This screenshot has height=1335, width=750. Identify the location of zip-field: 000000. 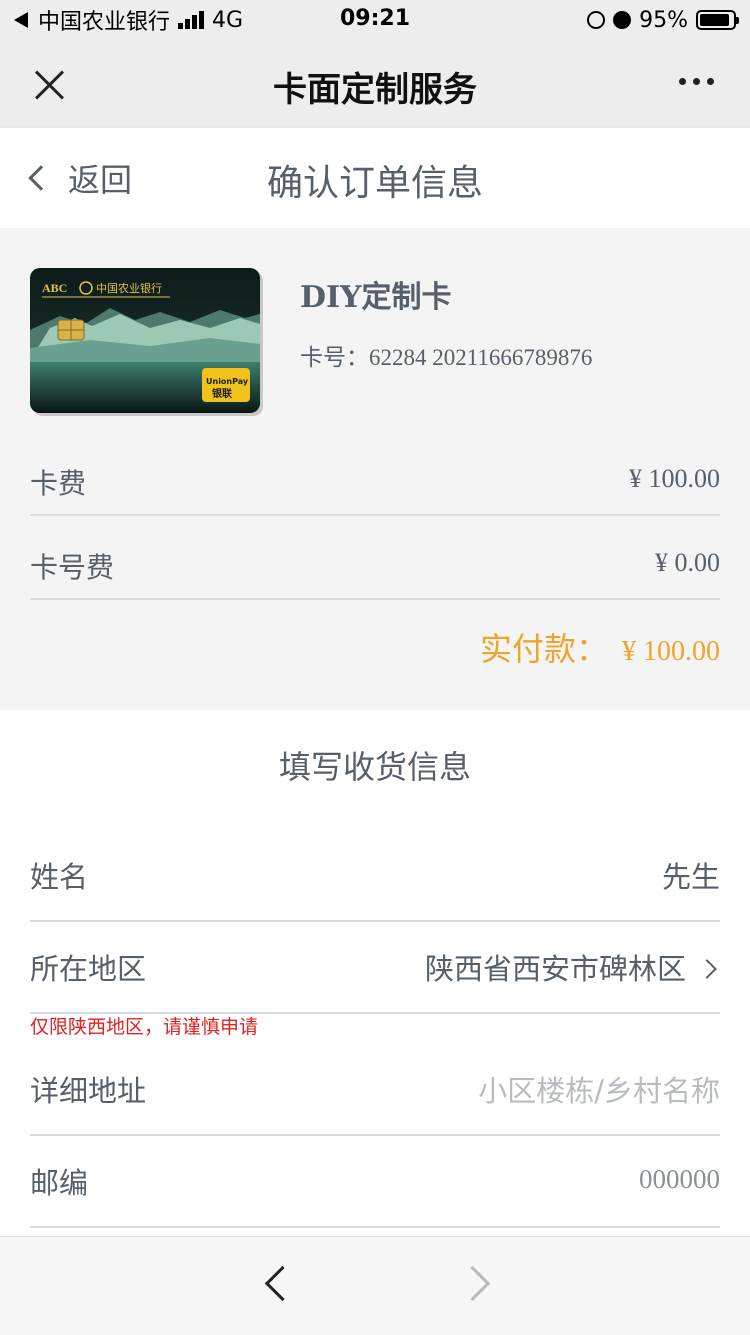
(679, 1179).